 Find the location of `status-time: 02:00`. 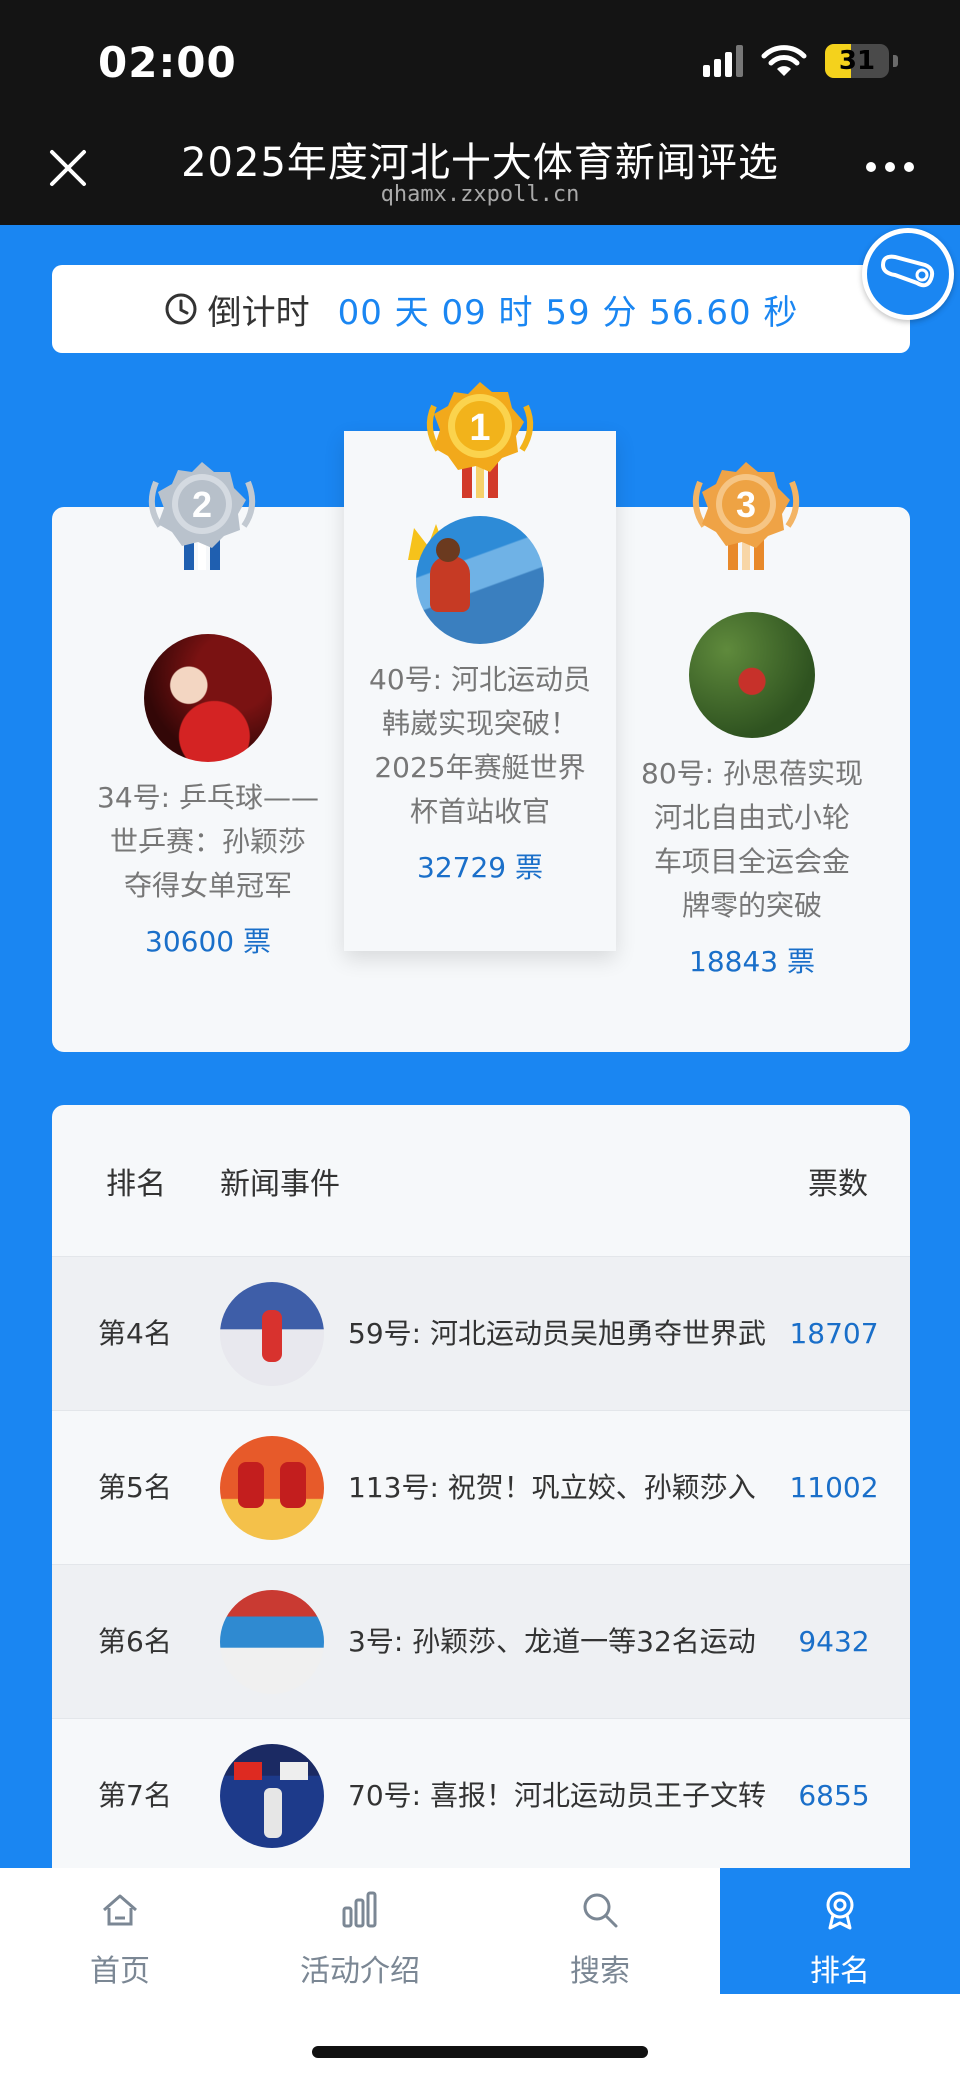

status-time: 02:00 is located at coordinates (167, 62).